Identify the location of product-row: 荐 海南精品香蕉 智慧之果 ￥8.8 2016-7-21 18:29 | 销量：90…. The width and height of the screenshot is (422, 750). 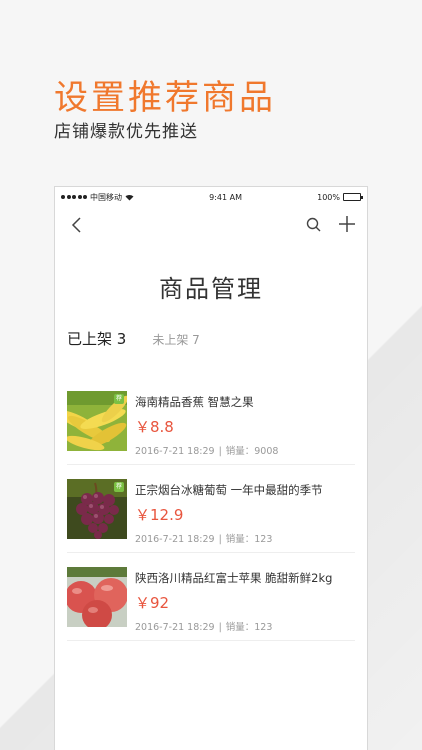
(211, 421).